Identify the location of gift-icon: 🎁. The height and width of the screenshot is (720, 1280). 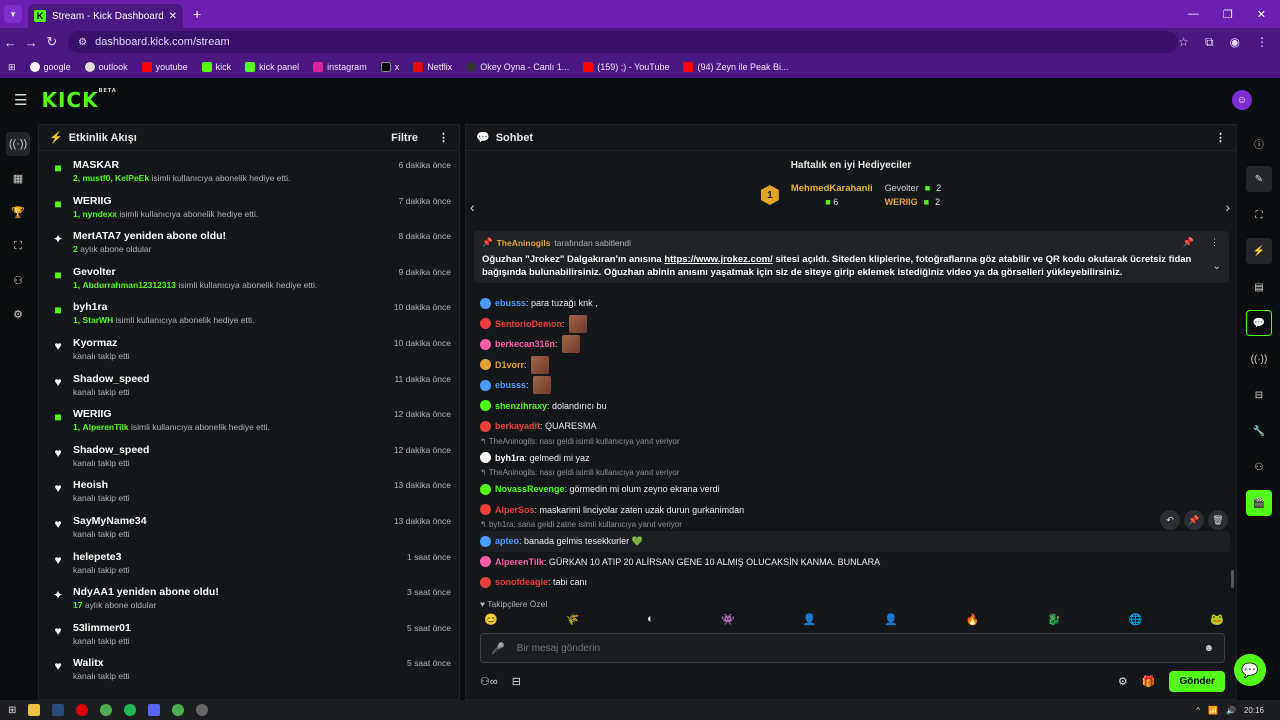
(1149, 681).